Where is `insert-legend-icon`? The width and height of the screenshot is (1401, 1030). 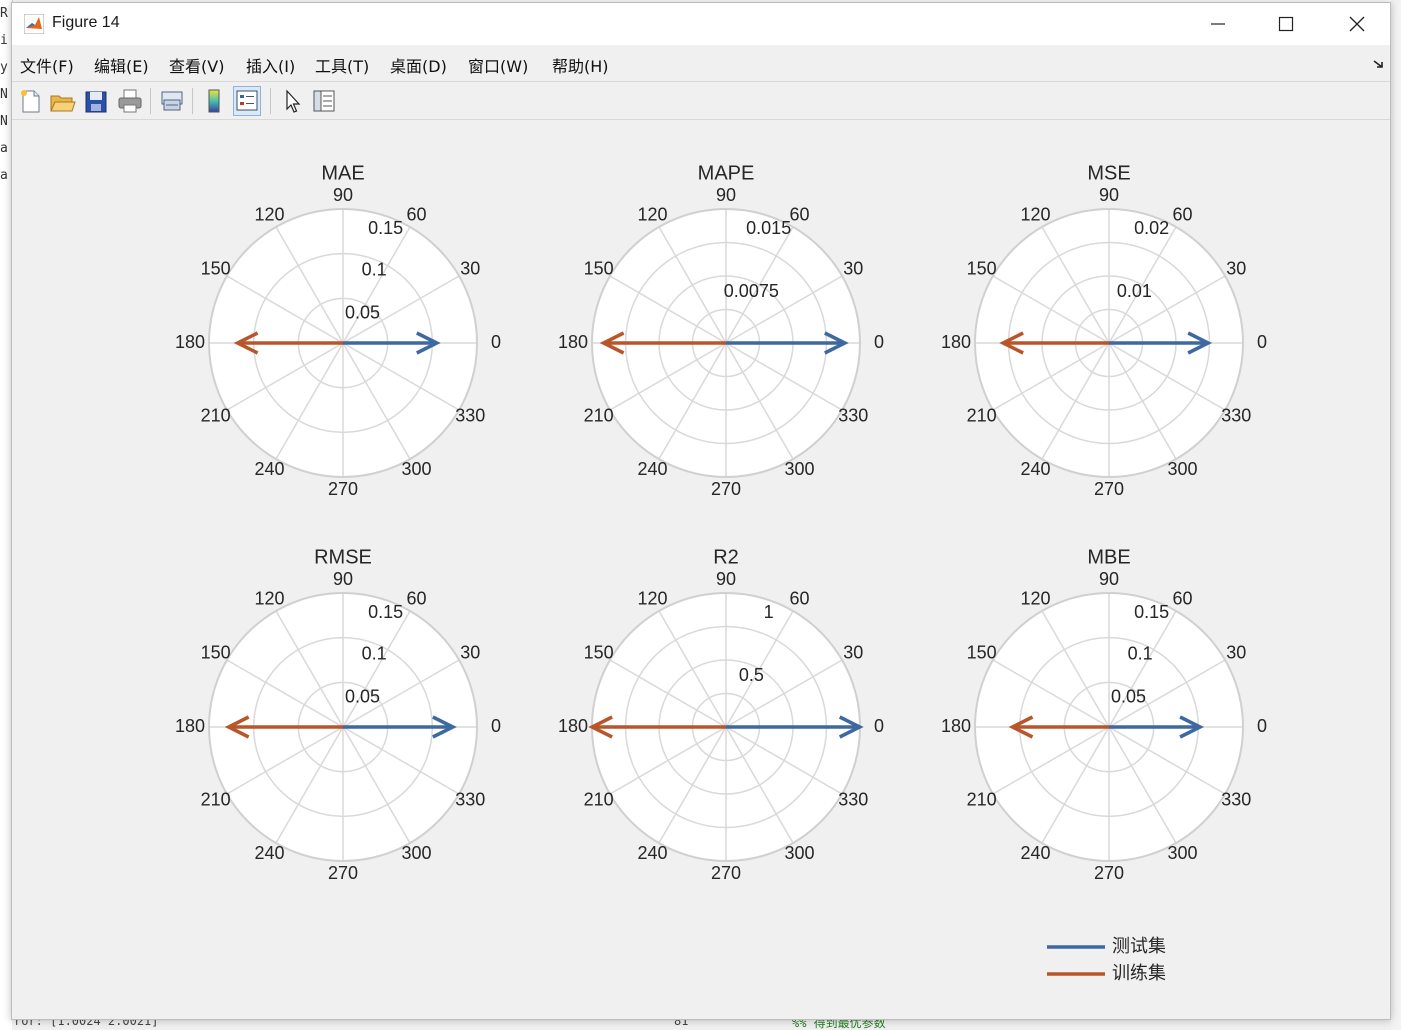
insert-legend-icon is located at coordinates (247, 100).